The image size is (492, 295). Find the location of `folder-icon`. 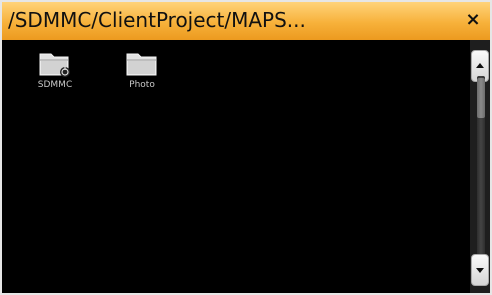

folder-icon is located at coordinates (141, 64).